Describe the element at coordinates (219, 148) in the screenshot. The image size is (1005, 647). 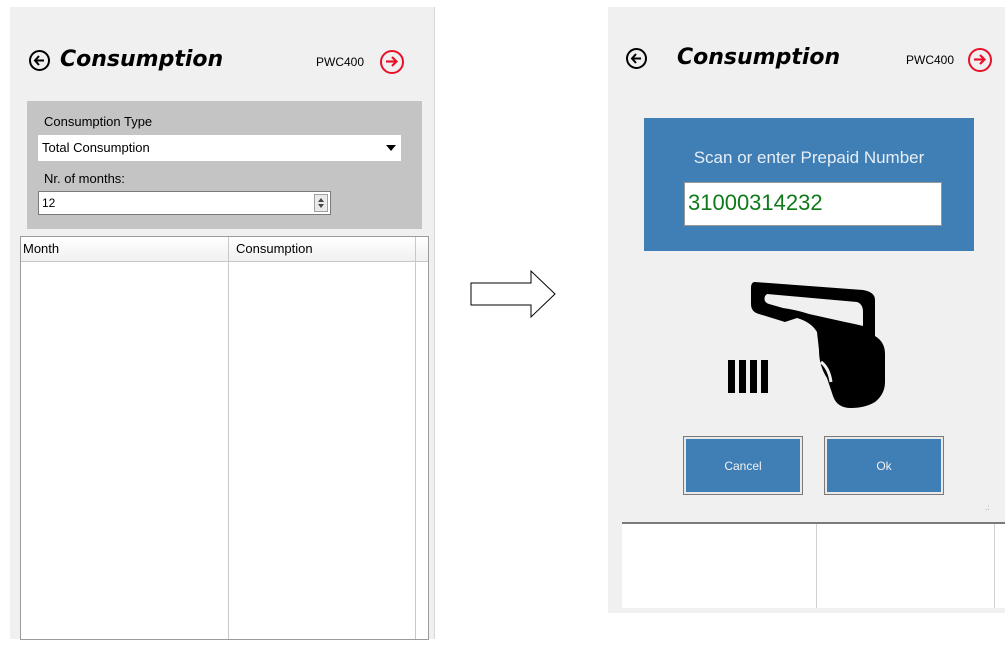
I see `consumption-type-select: Total Consumption` at that location.